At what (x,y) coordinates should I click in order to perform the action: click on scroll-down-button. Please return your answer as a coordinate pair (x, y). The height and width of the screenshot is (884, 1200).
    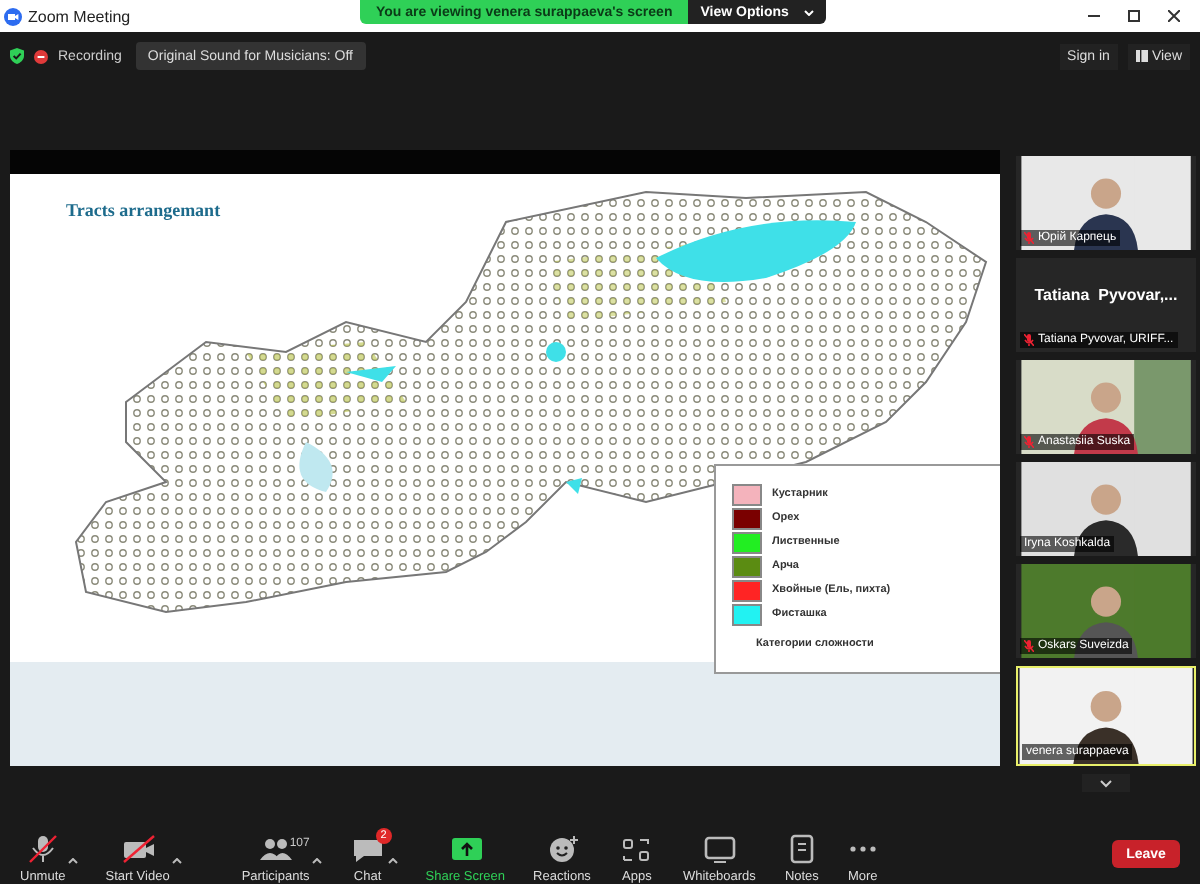
    Looking at the image, I should click on (1106, 783).